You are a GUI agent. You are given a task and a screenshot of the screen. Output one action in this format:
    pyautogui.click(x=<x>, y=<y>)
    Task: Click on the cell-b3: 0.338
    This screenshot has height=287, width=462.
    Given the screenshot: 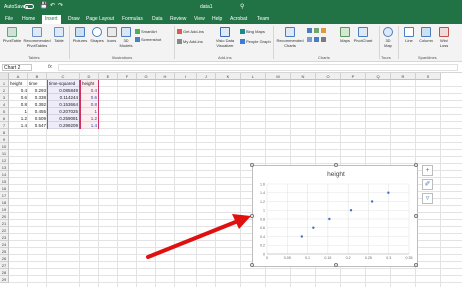 What is the action you would take?
    pyautogui.click(x=37, y=97)
    